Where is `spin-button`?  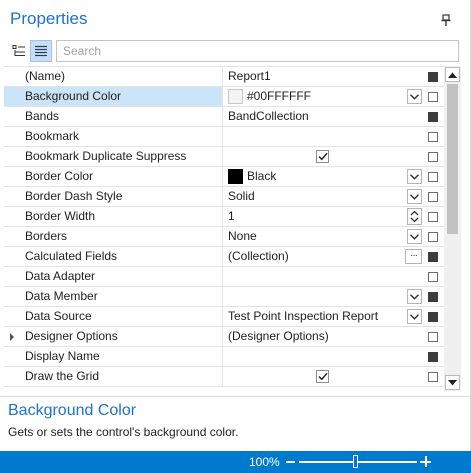 spin-button is located at coordinates (414, 216).